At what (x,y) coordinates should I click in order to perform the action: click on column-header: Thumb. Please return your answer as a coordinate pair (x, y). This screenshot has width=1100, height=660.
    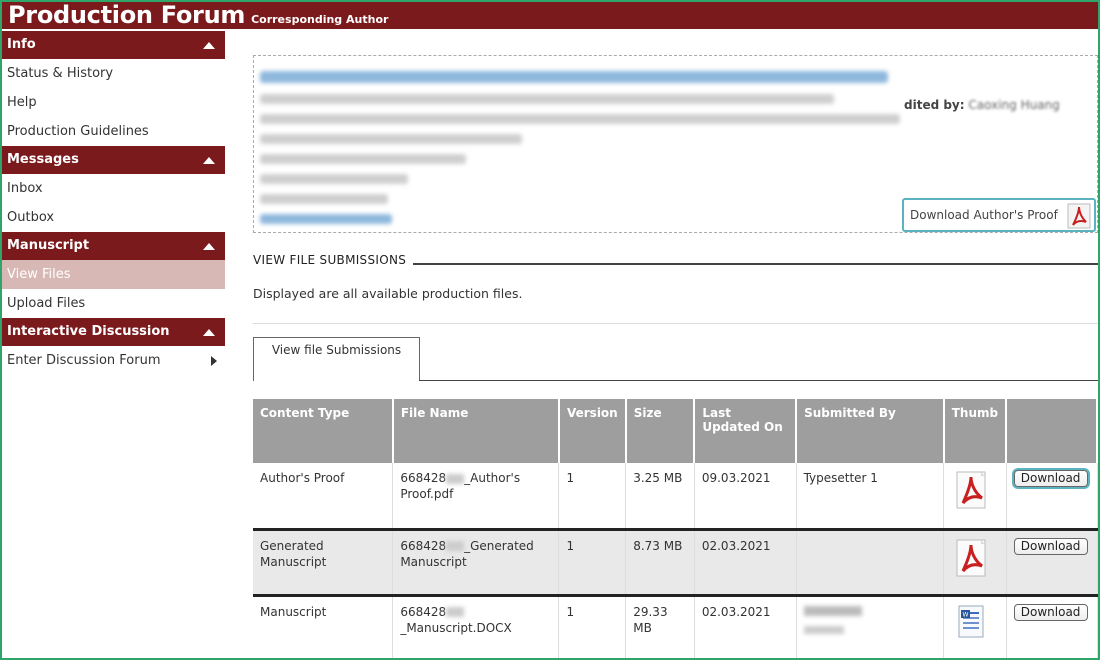
    Looking at the image, I should click on (975, 431).